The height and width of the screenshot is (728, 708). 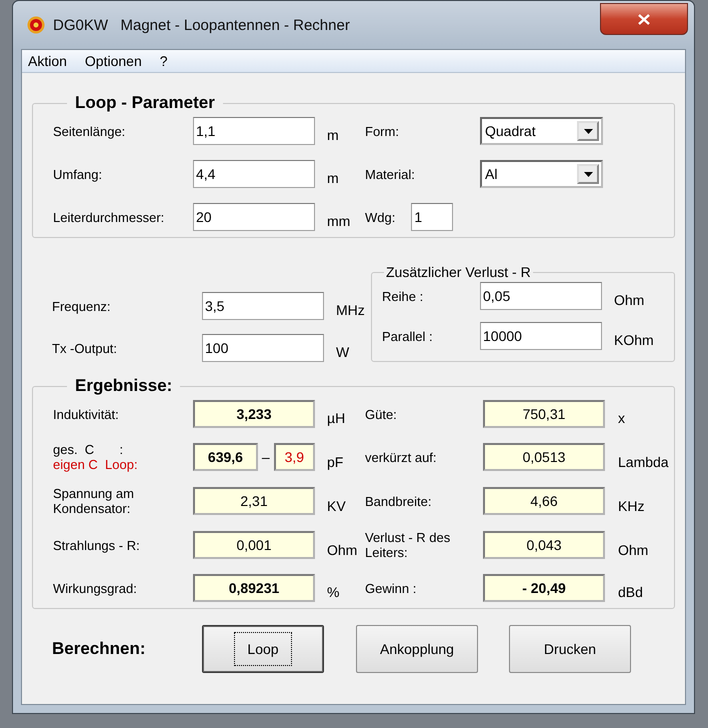 What do you see at coordinates (86, 414) in the screenshot?
I see `field-label: Induktivität:` at bounding box center [86, 414].